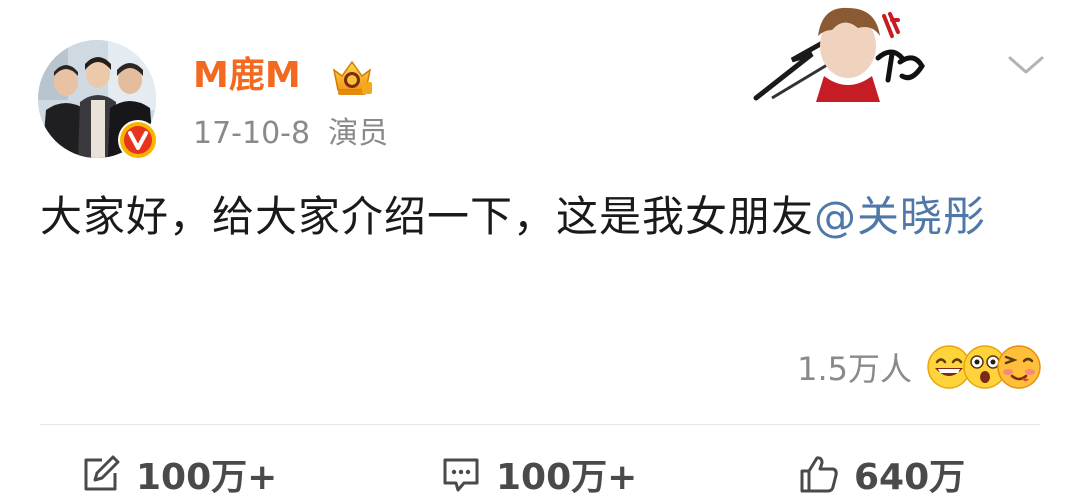  What do you see at coordinates (1026, 65) in the screenshot?
I see `chevron-down-icon` at bounding box center [1026, 65].